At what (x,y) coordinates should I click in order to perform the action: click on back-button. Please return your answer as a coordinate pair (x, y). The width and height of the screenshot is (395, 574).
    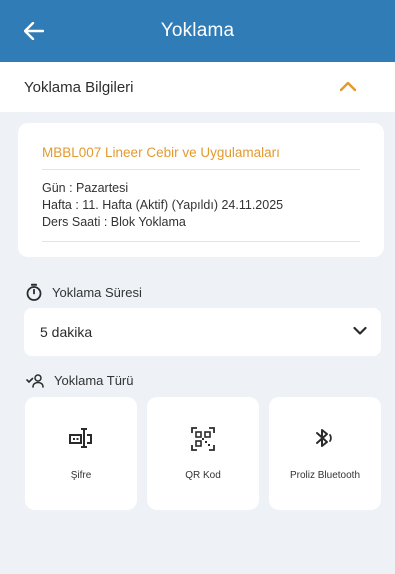
    Looking at the image, I should click on (34, 31).